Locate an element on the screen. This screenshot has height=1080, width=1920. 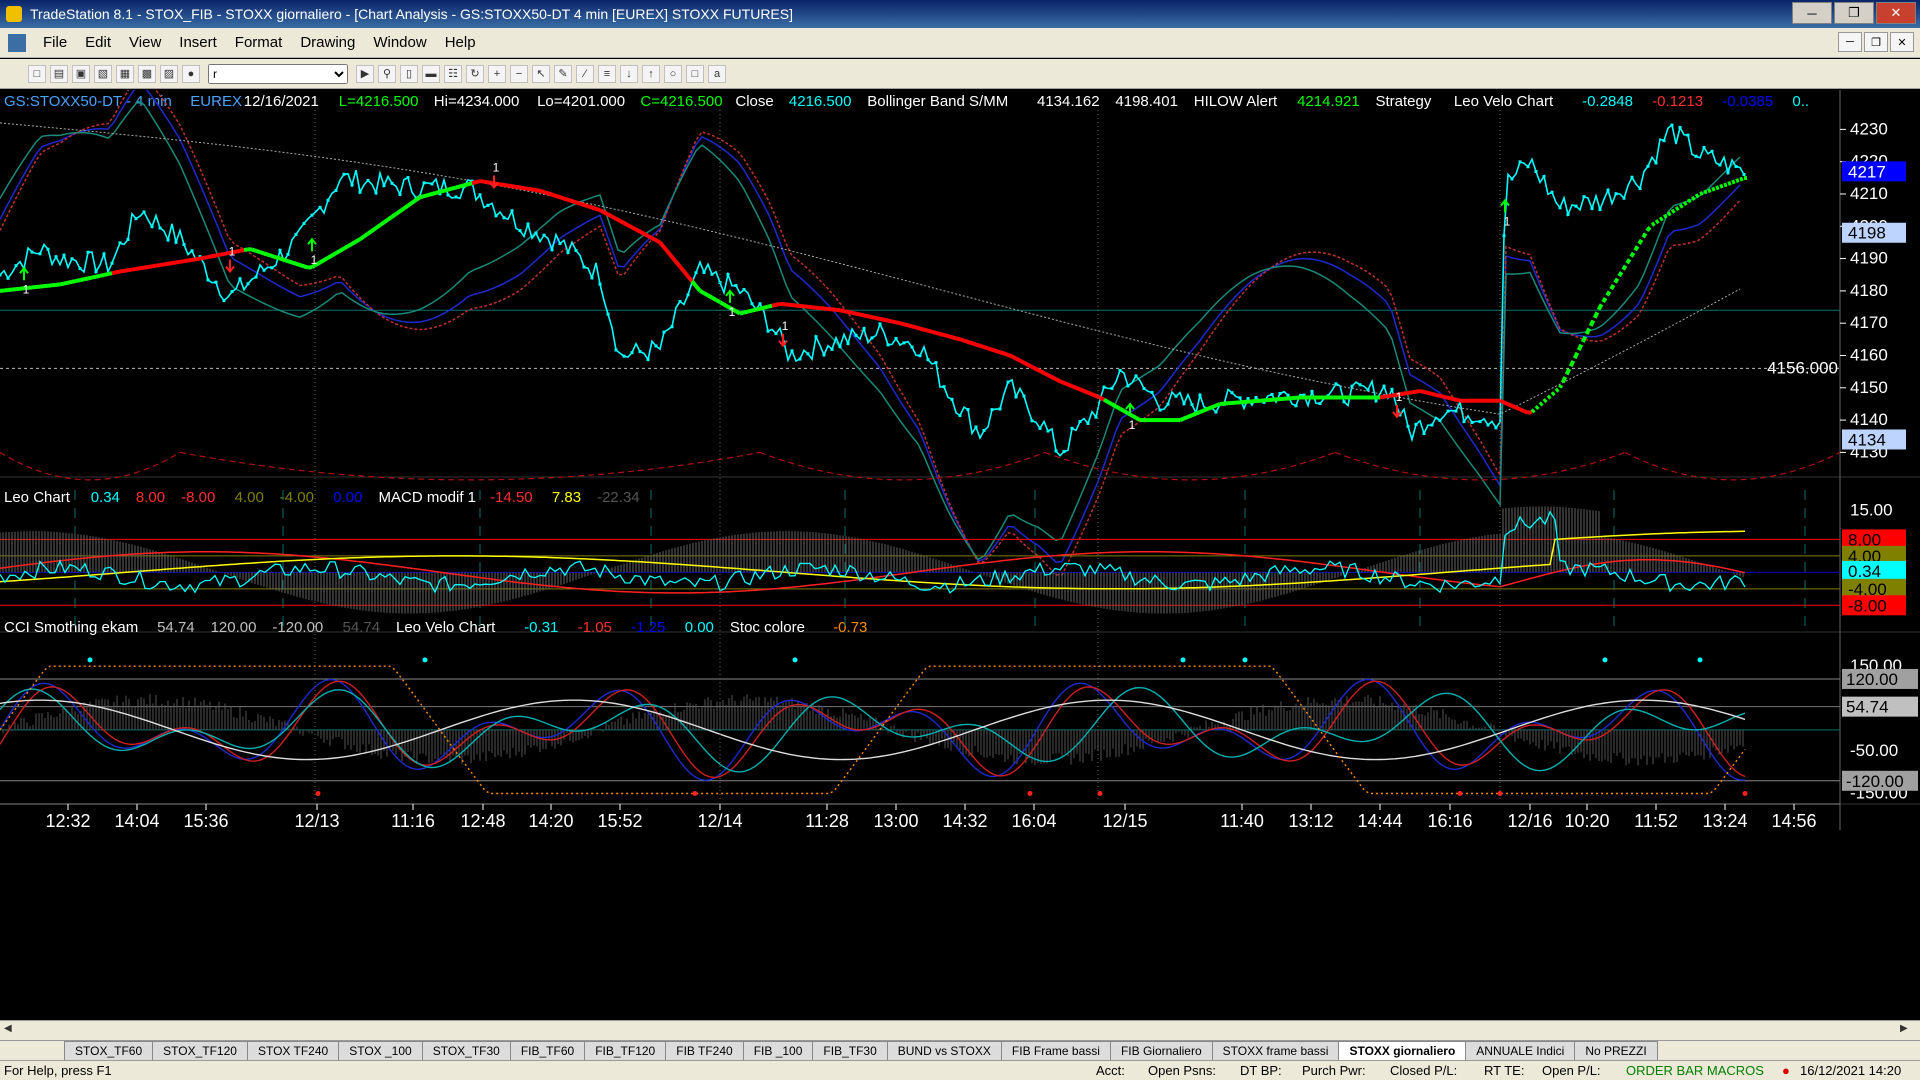
lookup-icon: ⚲ is located at coordinates (387, 73).